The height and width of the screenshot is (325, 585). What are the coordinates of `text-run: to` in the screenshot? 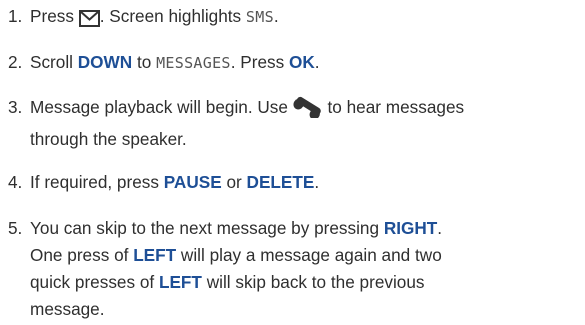 It's located at (144, 62).